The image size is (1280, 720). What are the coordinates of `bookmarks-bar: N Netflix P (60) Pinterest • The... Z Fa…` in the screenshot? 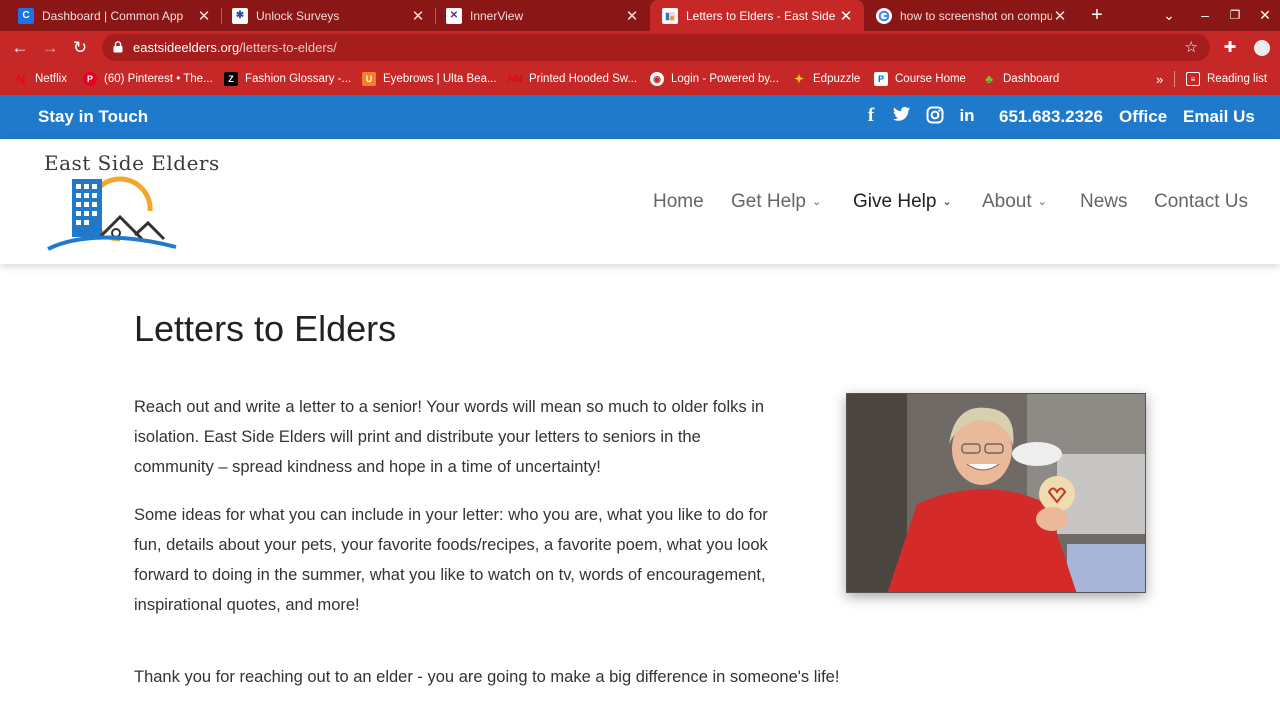 It's located at (640, 79).